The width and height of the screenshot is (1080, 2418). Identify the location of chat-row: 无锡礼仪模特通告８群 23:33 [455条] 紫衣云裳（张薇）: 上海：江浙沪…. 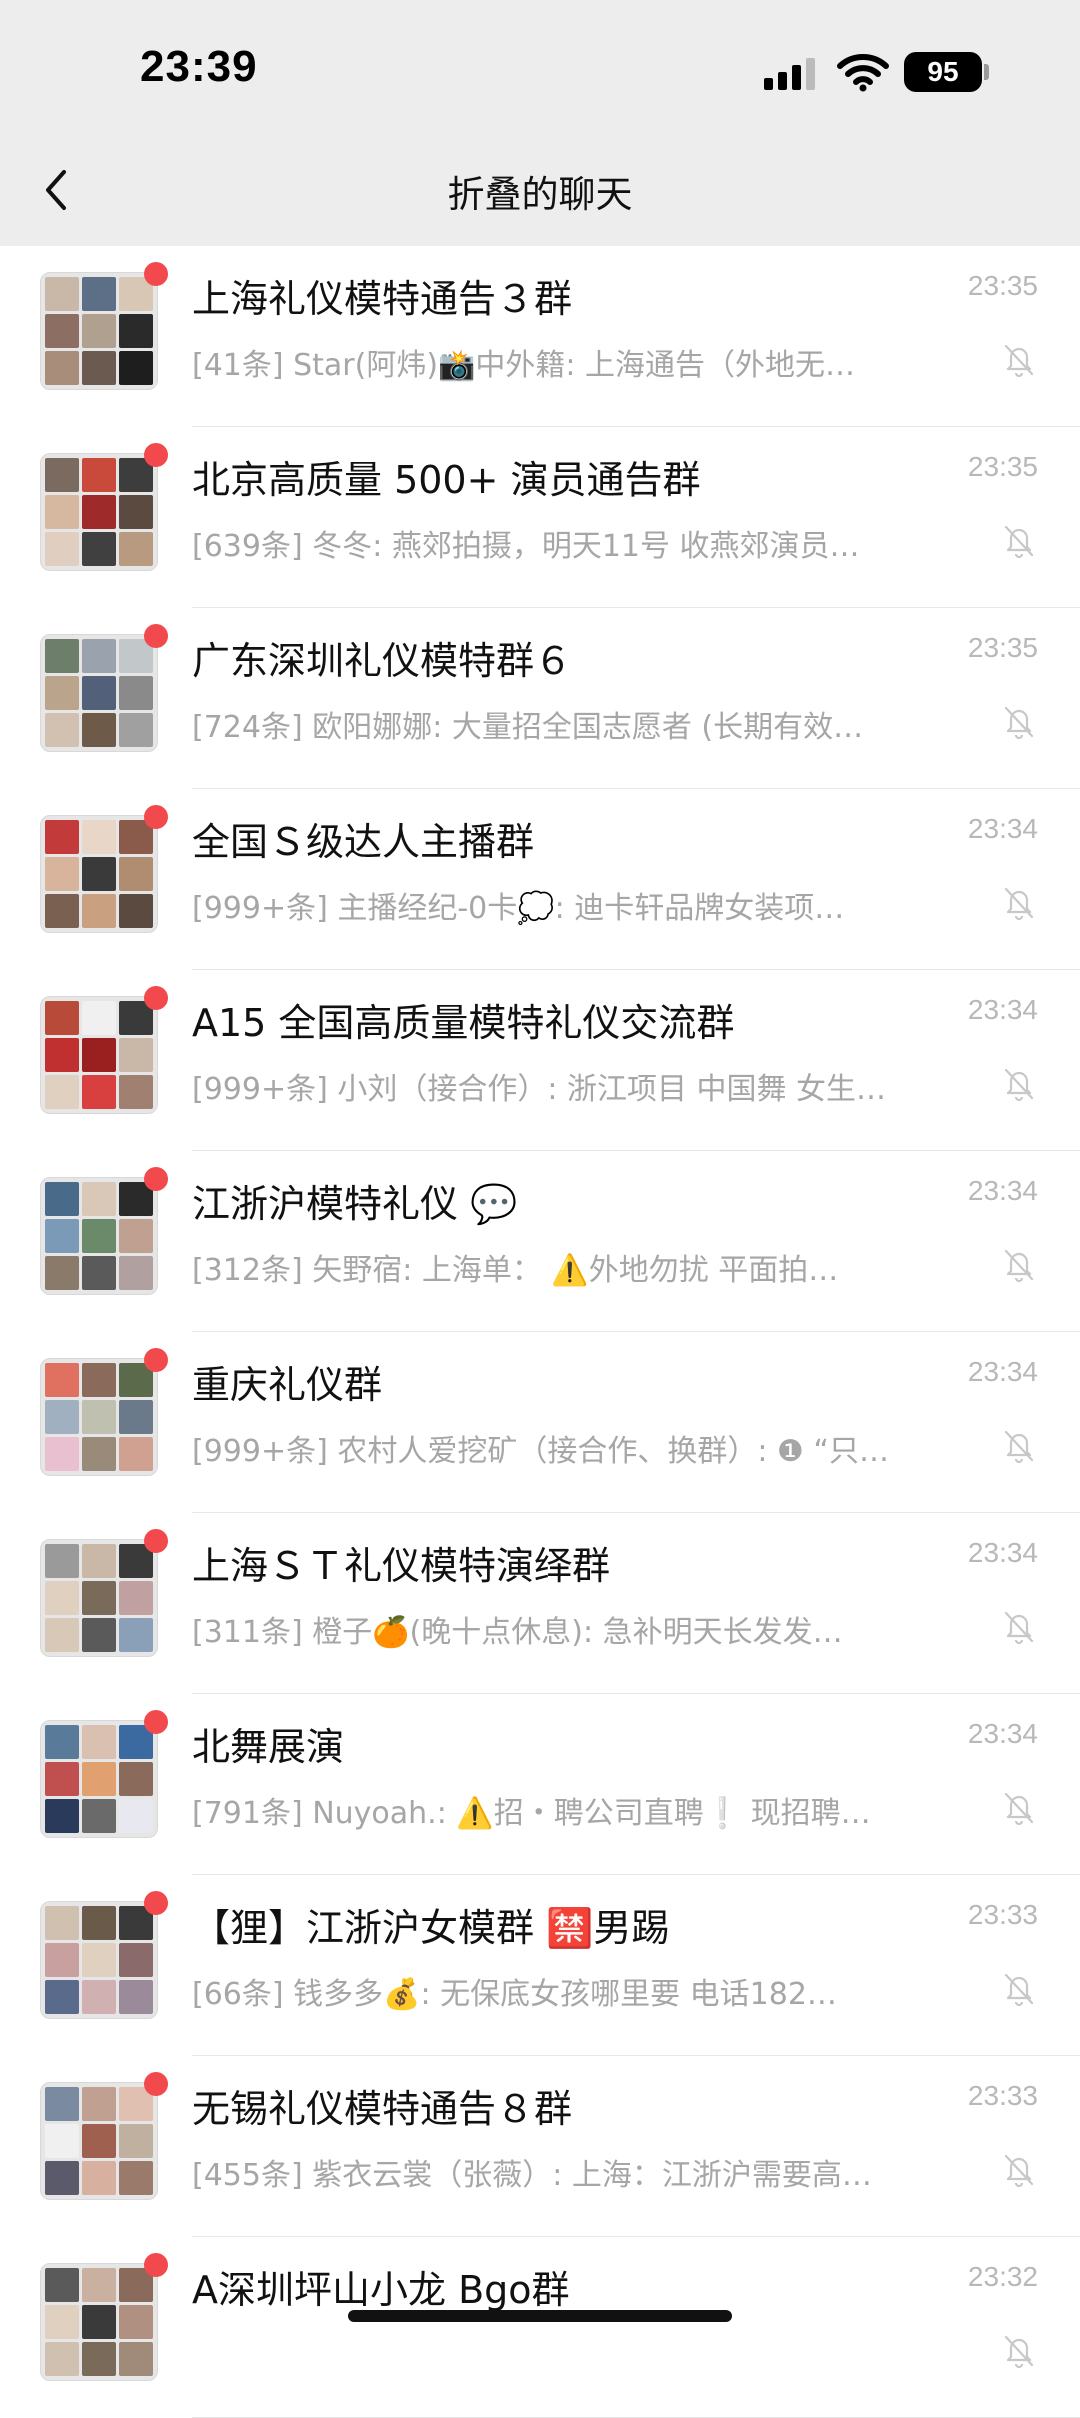
(540, 2146).